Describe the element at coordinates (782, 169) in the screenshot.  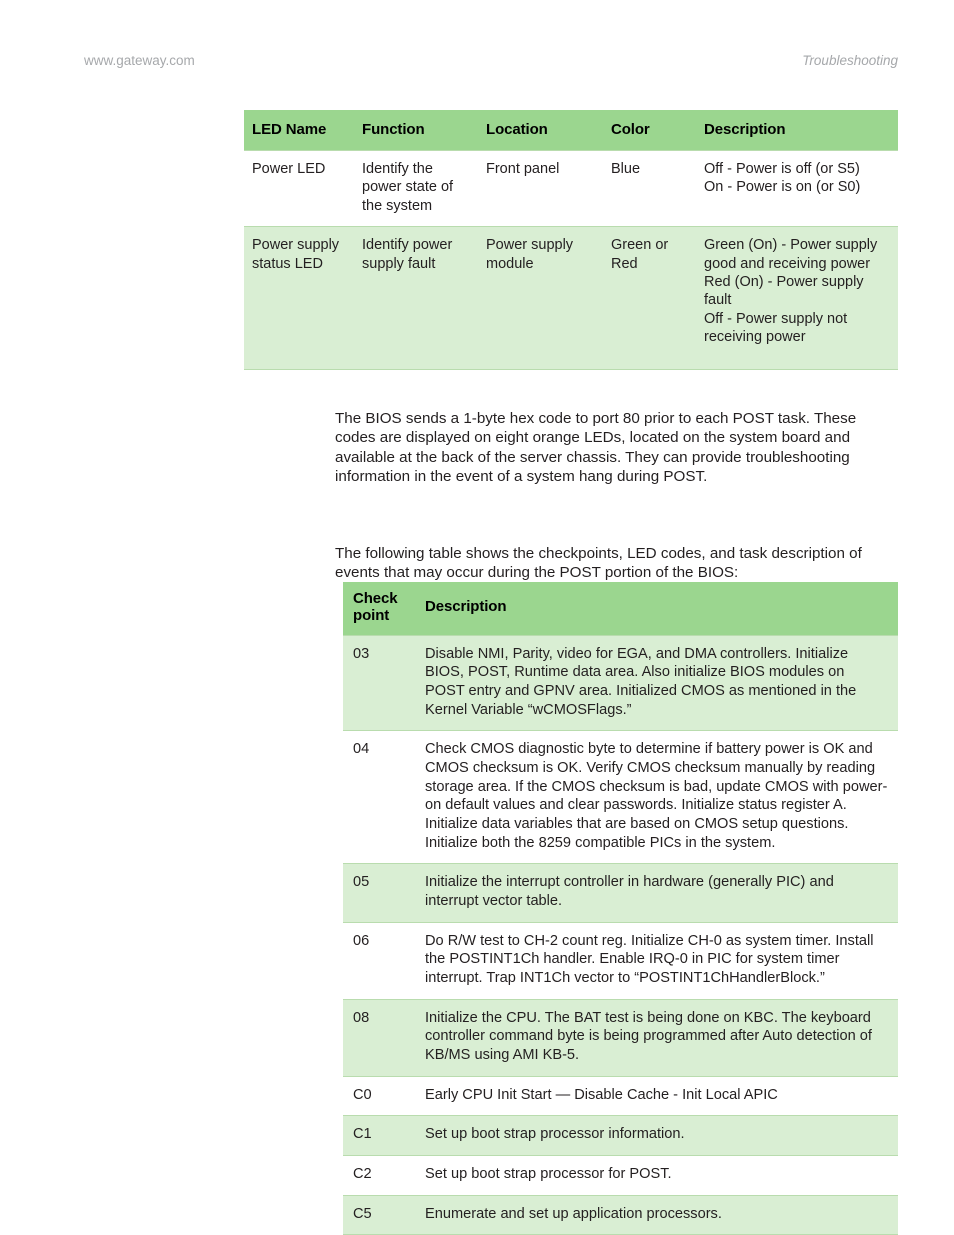
I see `description-line: Off - Power is off (or S5)` at that location.